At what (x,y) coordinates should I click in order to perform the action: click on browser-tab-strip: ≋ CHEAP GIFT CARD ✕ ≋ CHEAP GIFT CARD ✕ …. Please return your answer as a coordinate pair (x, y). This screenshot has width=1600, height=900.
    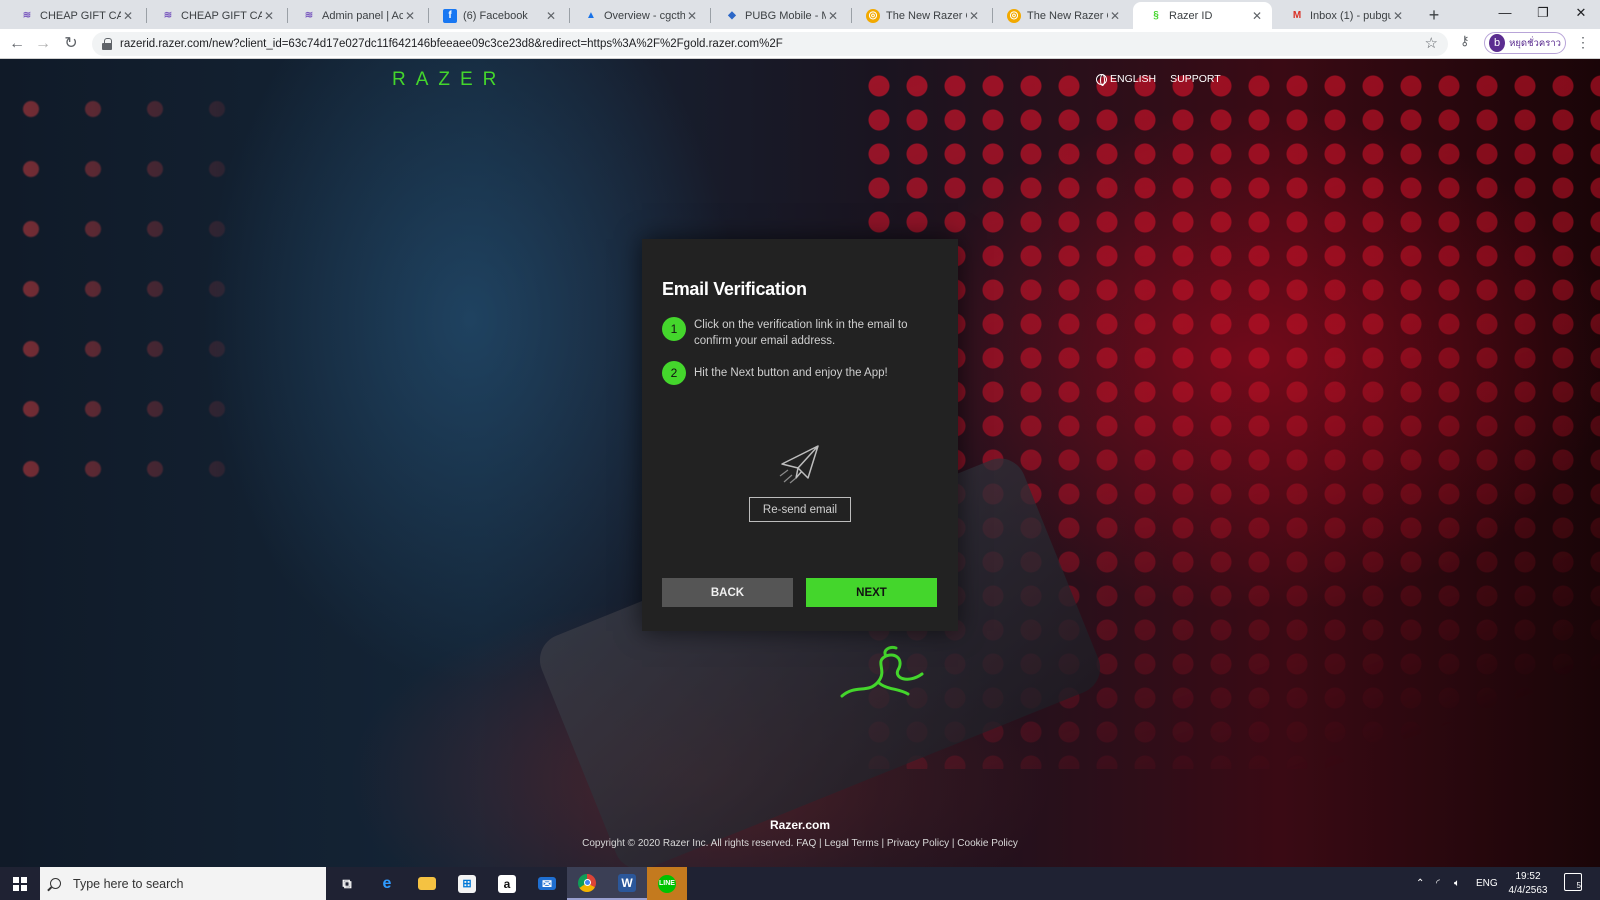
    Looking at the image, I should click on (800, 14).